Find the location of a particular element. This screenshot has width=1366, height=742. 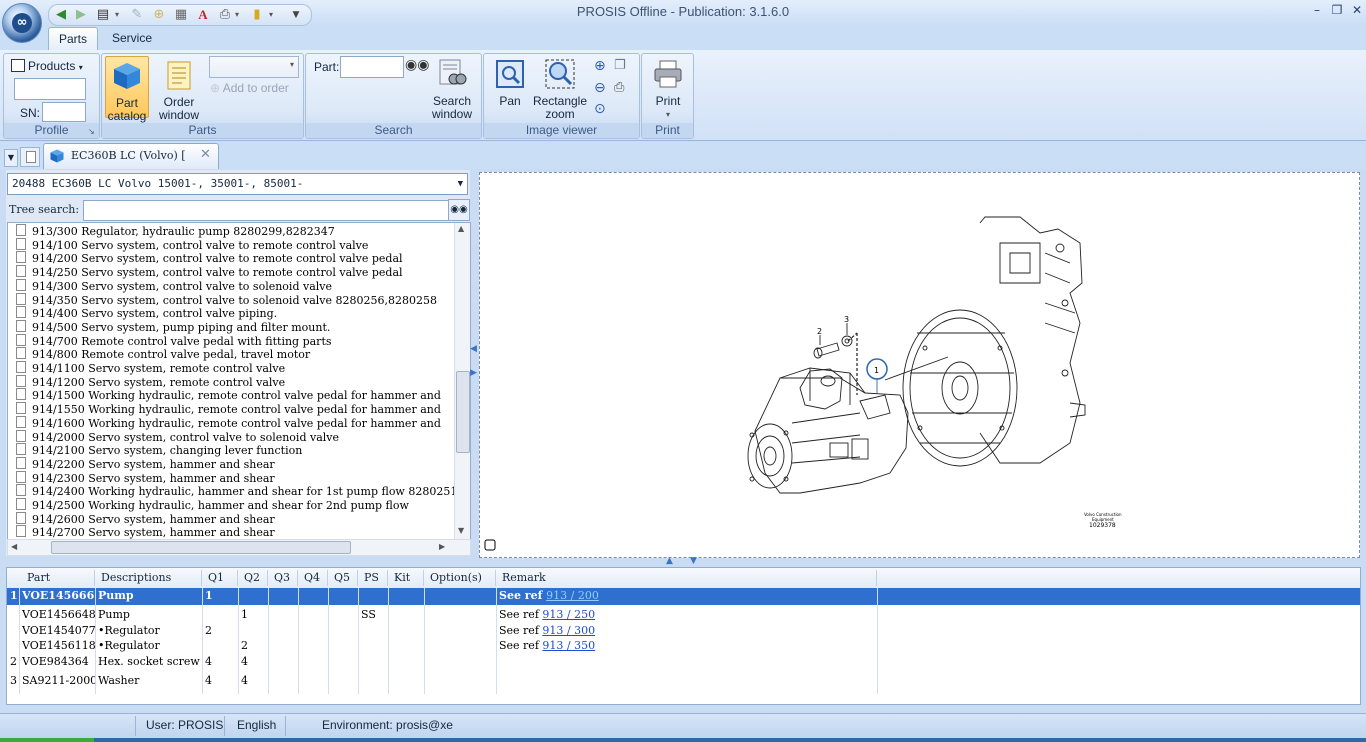

tree-item-label: 914/2300 Servo system, hammer and shear is located at coordinates (153, 478).